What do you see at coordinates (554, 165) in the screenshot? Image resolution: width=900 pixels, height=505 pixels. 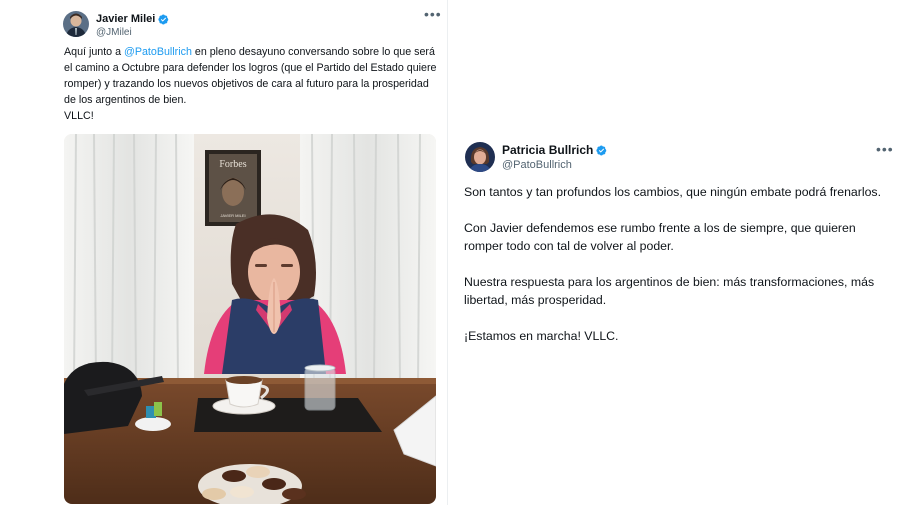 I see `author-handle: @PatoBullrich` at bounding box center [554, 165].